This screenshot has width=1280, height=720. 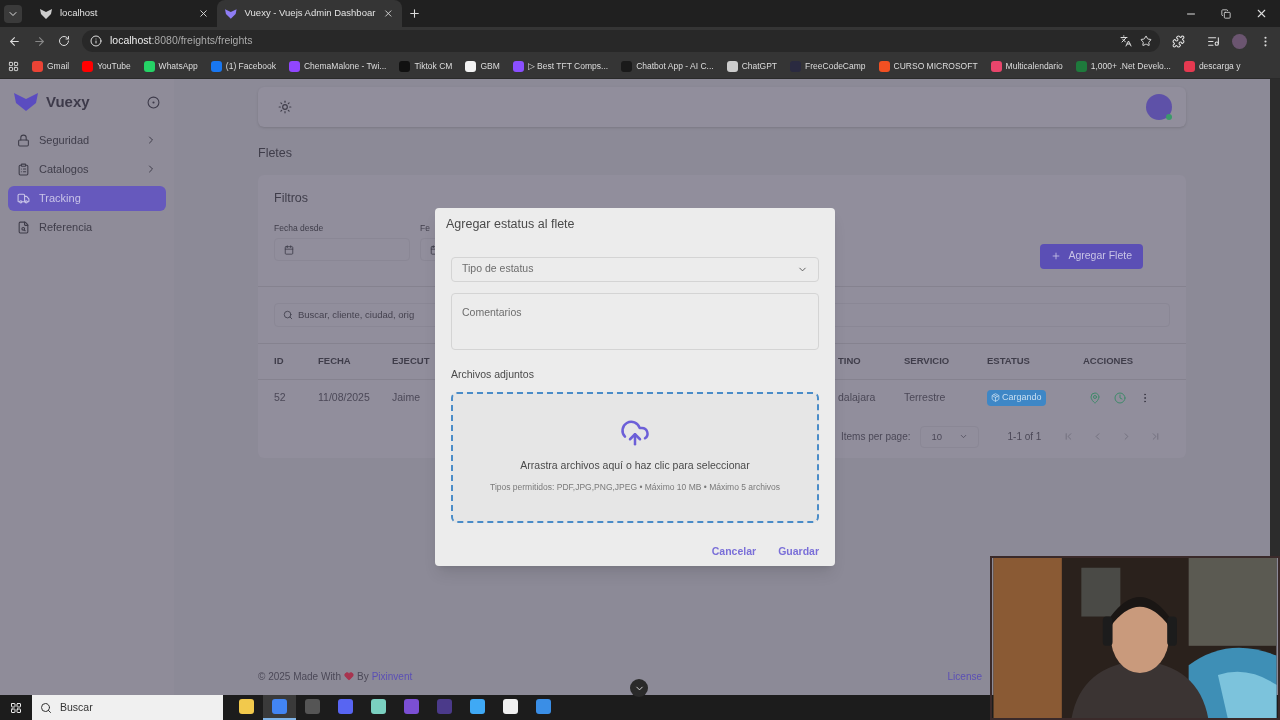 I want to click on column-header: ESTATUS, so click(x=1009, y=361).